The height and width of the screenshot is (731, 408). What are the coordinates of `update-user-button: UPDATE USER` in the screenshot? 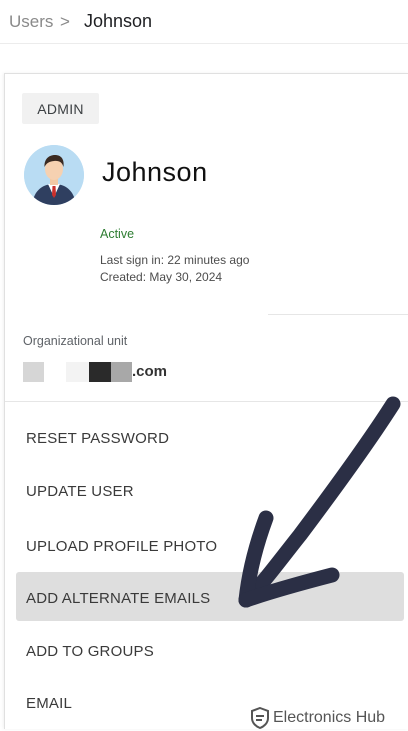 It's located at (80, 491).